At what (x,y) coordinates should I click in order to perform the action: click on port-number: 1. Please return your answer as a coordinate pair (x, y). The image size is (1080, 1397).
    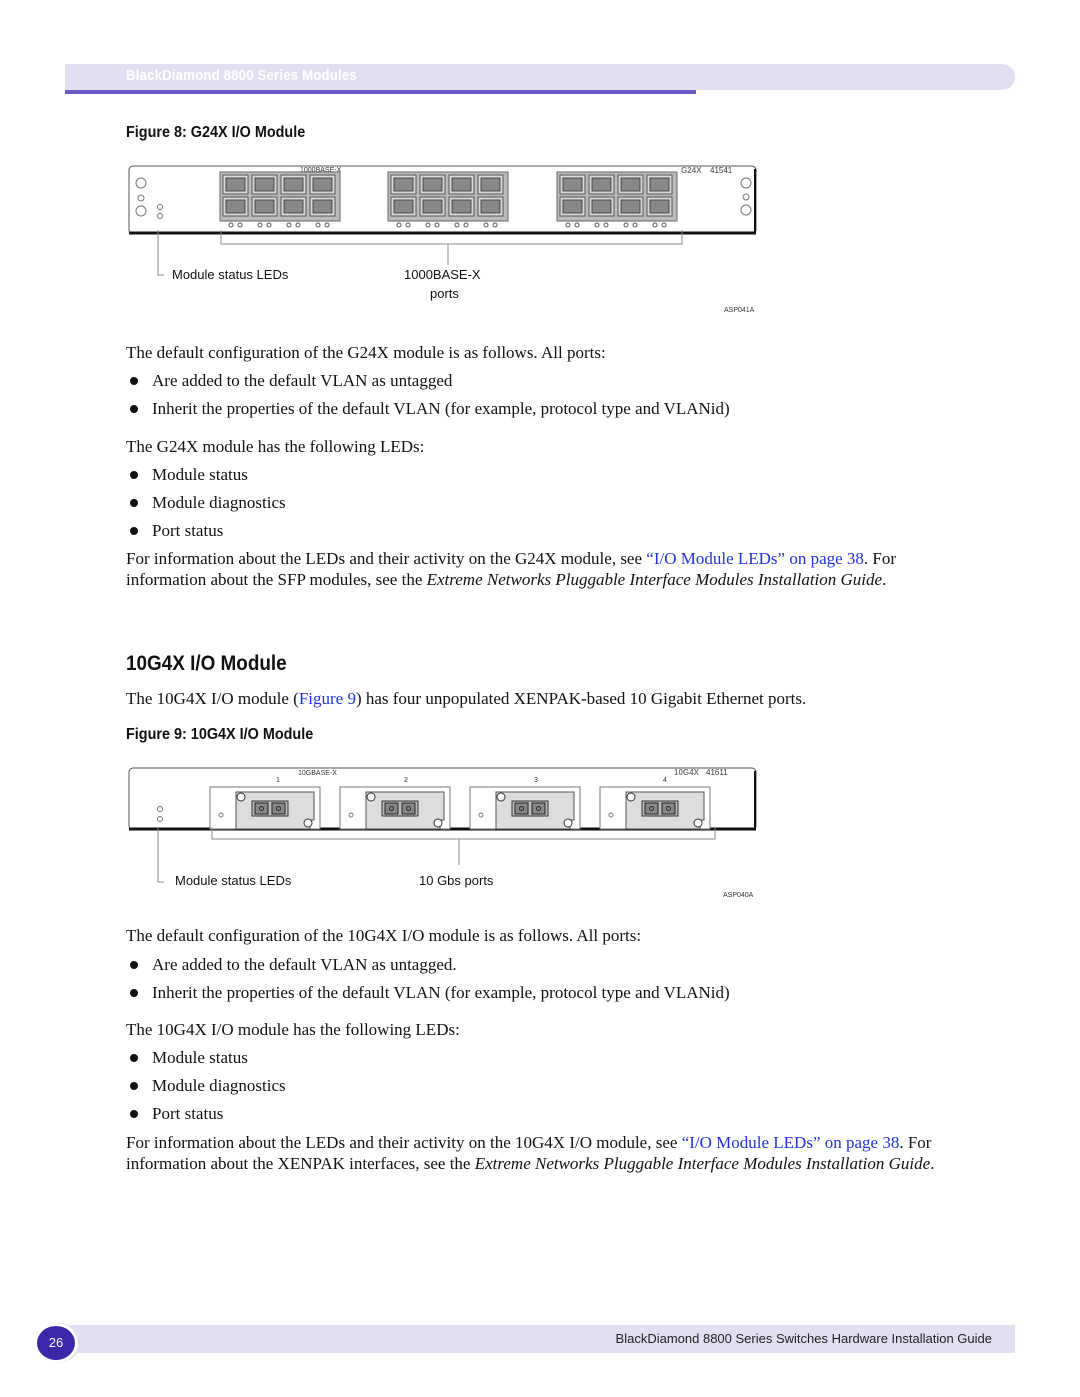
    Looking at the image, I should click on (278, 780).